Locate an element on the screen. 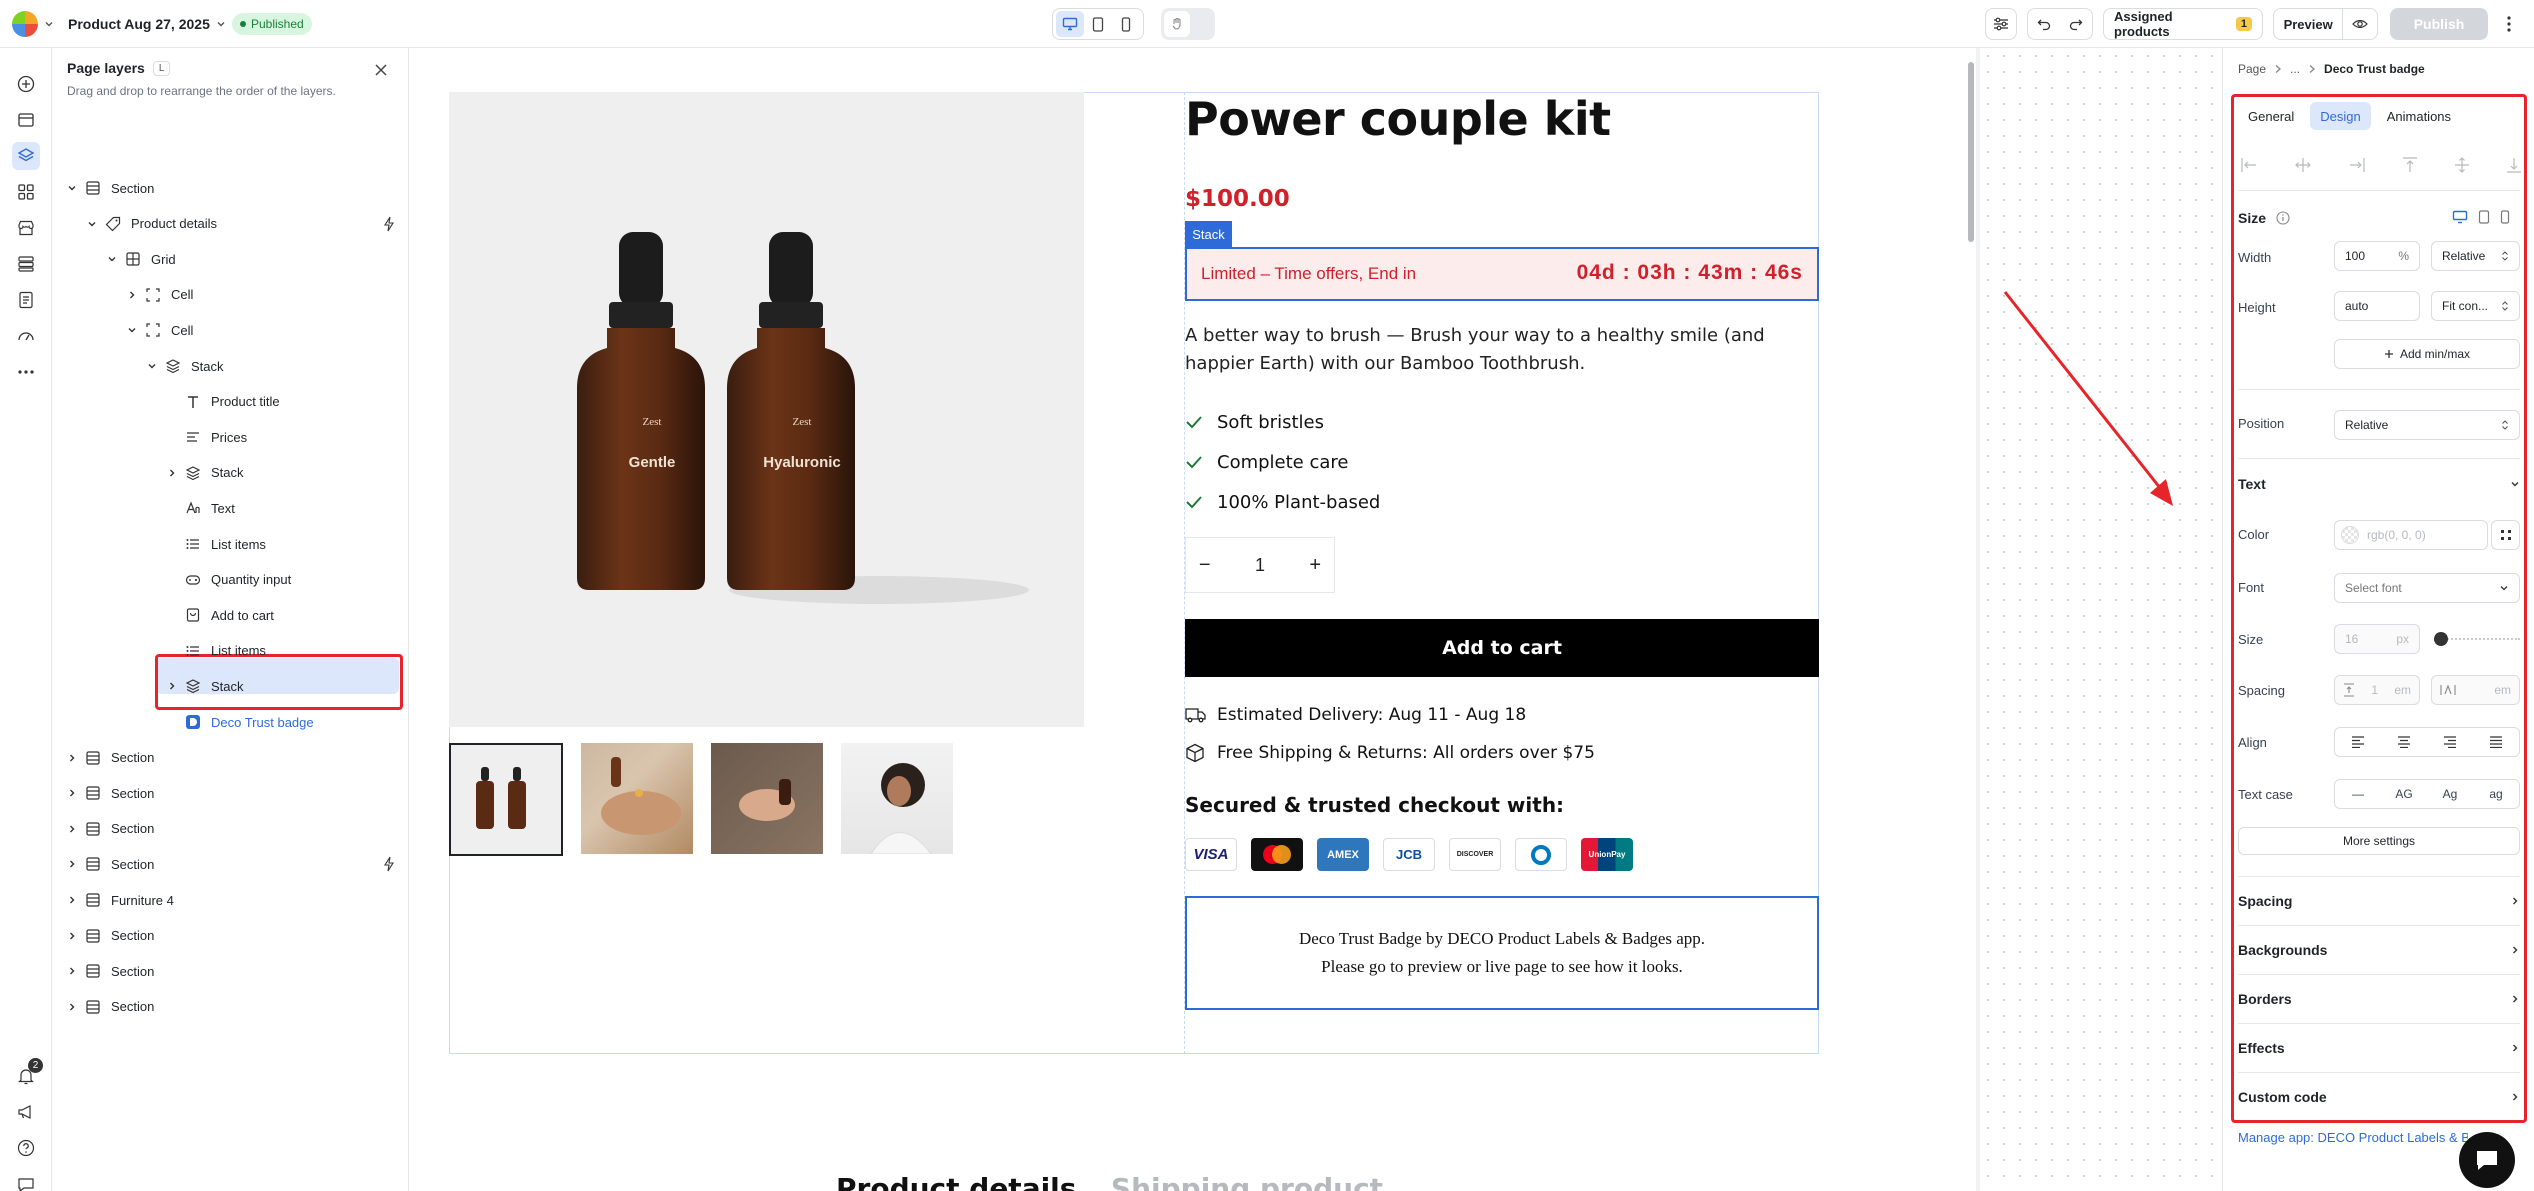  tablet-view-button is located at coordinates (1098, 24).